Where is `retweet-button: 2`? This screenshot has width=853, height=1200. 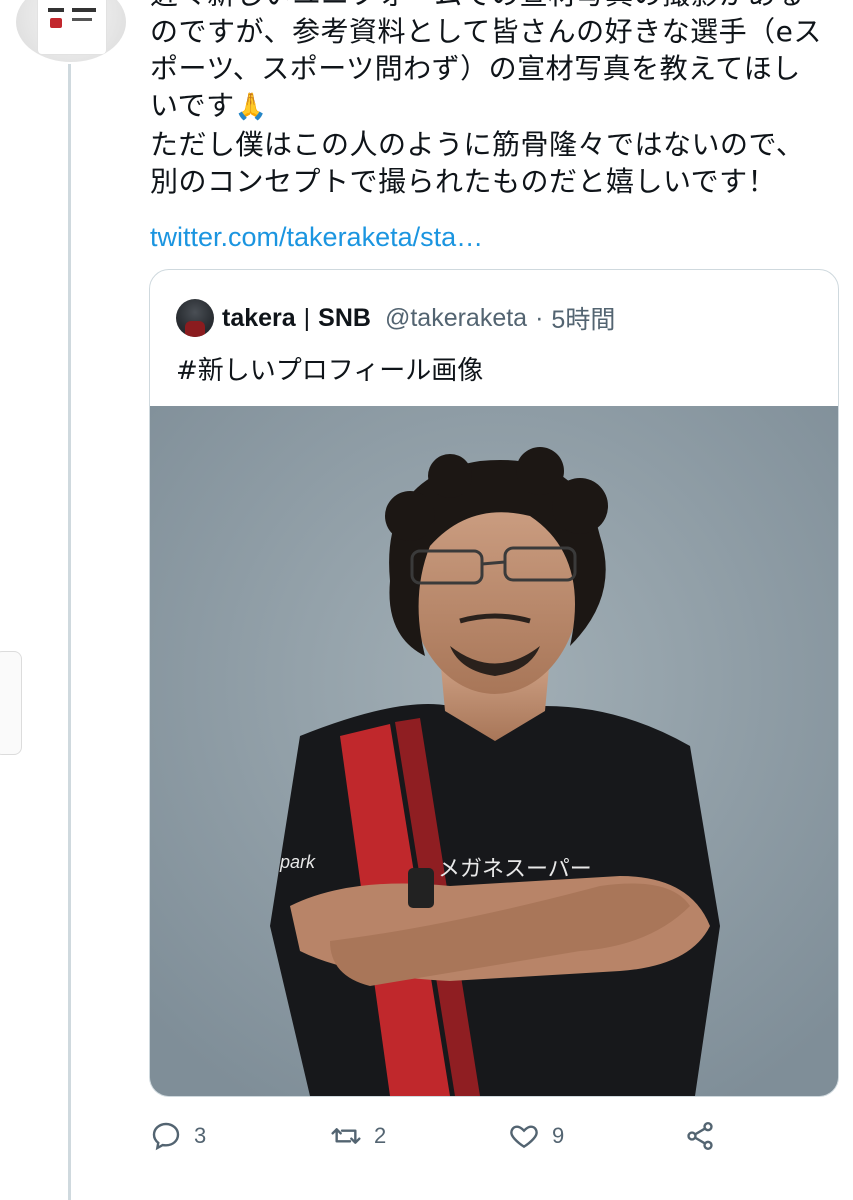
retweet-button: 2 is located at coordinates (358, 1136).